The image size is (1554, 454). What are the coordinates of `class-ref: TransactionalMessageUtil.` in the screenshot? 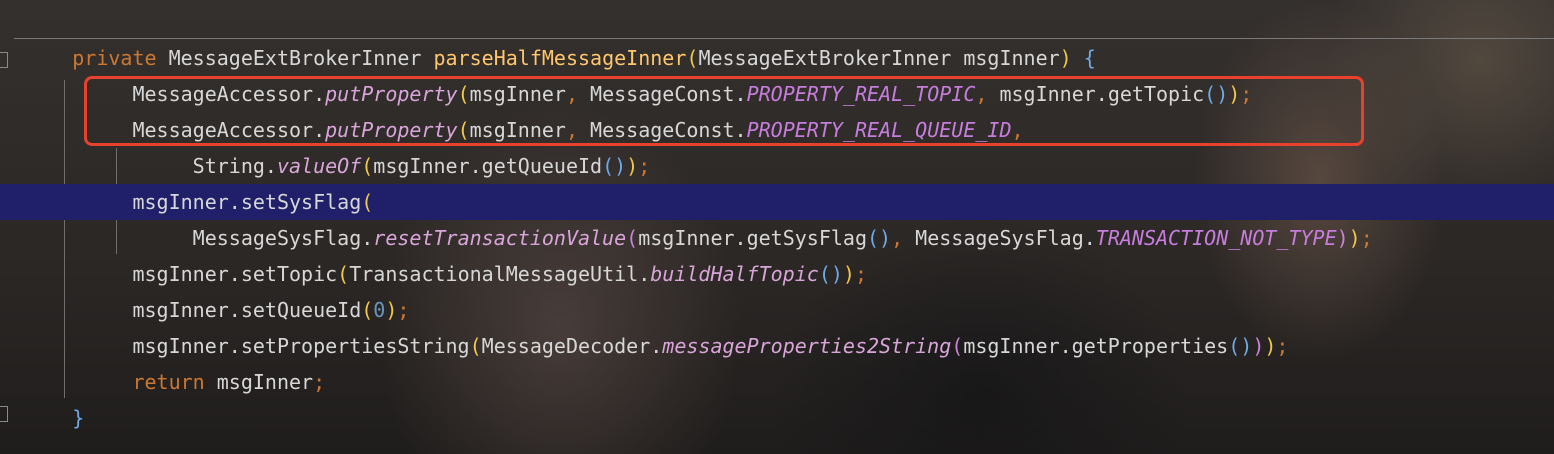 It's located at (500, 274).